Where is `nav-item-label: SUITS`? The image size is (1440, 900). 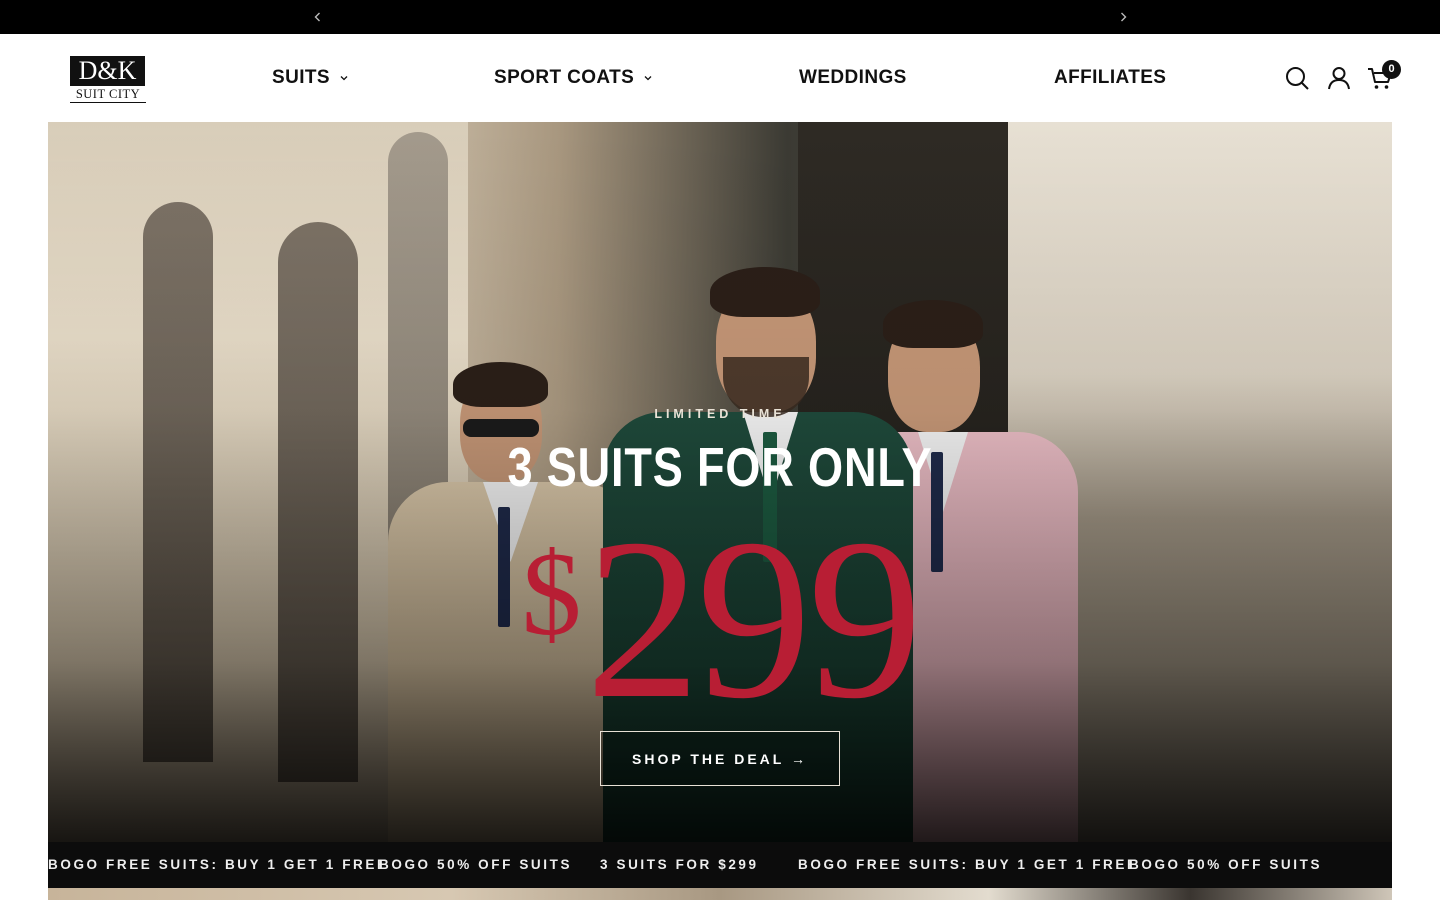 nav-item-label: SUITS is located at coordinates (301, 77).